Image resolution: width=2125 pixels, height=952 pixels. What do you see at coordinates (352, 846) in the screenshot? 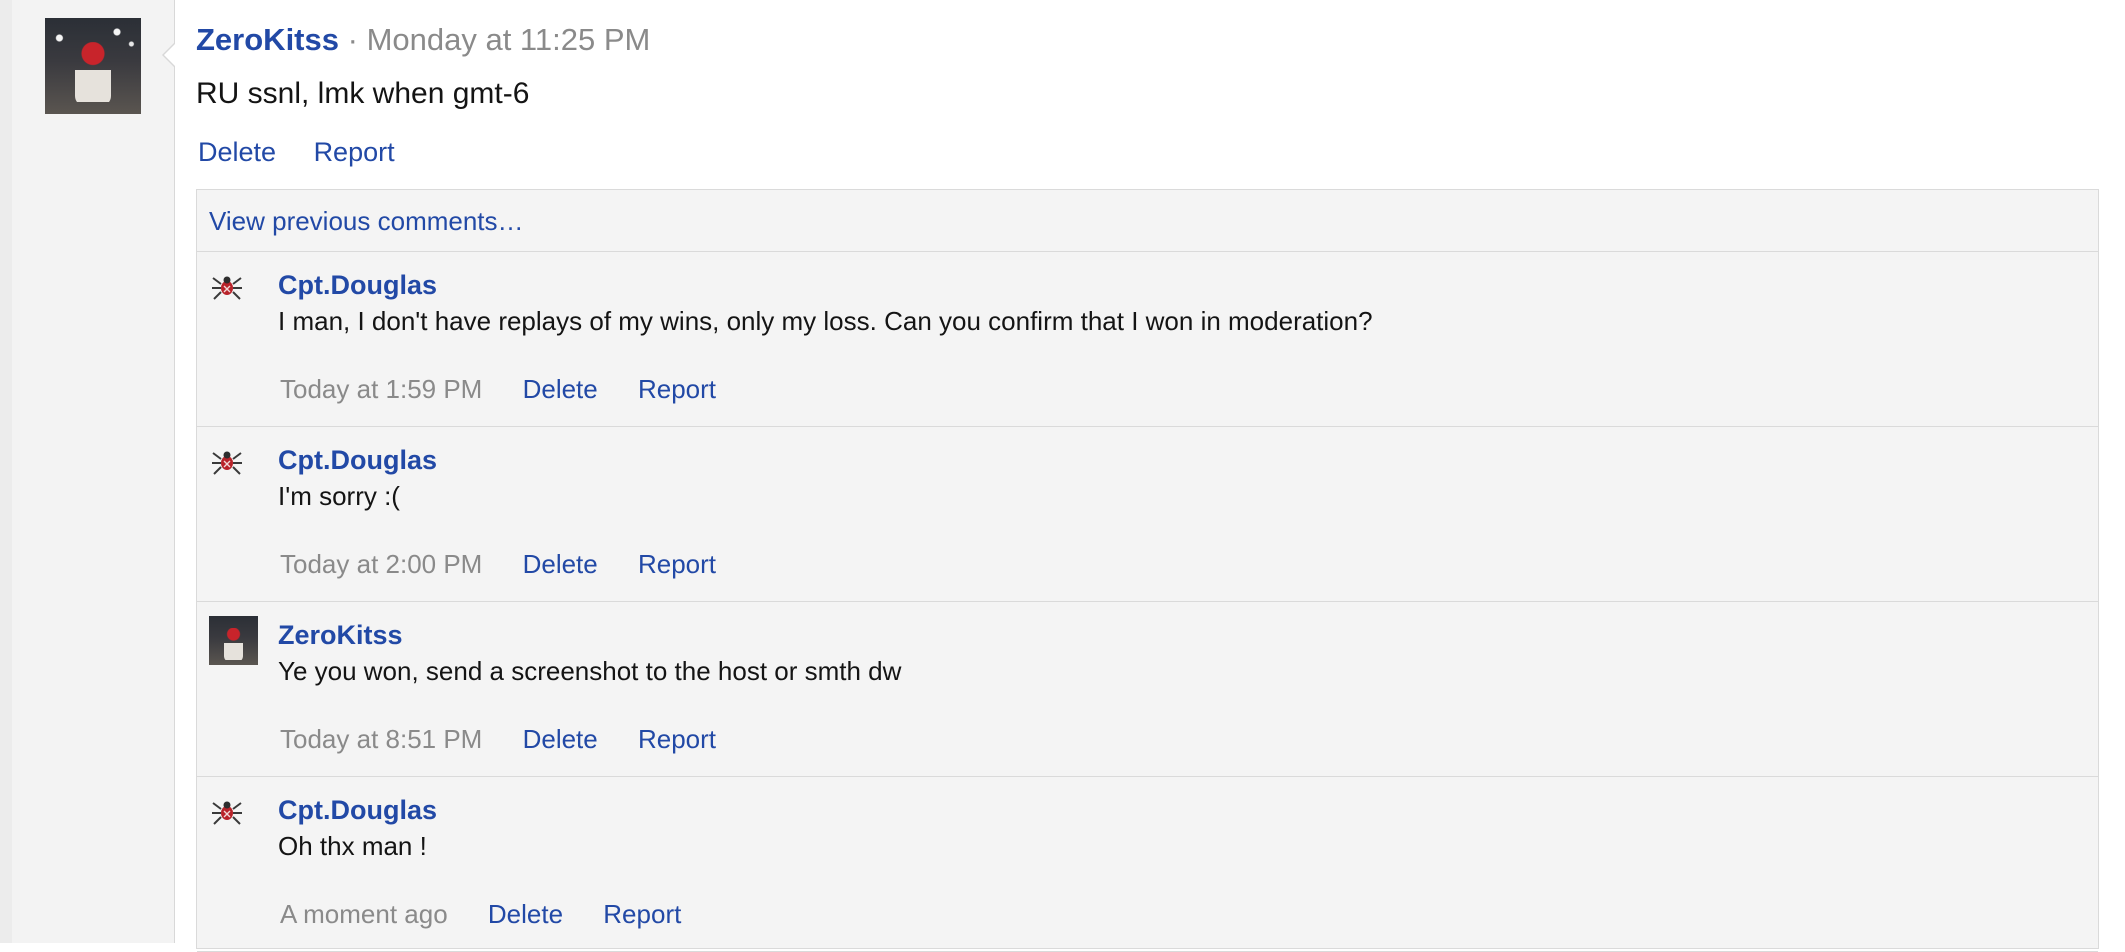
I see `comment-text: Oh thx man !` at bounding box center [352, 846].